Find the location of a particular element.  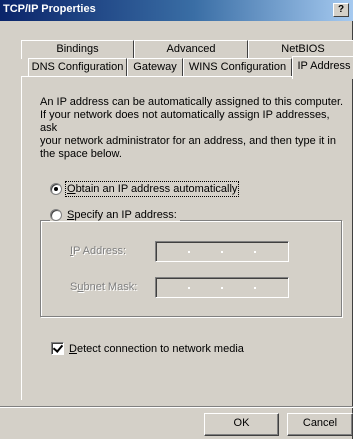

detect-media-option: Detect connection to network media is located at coordinates (147, 348).